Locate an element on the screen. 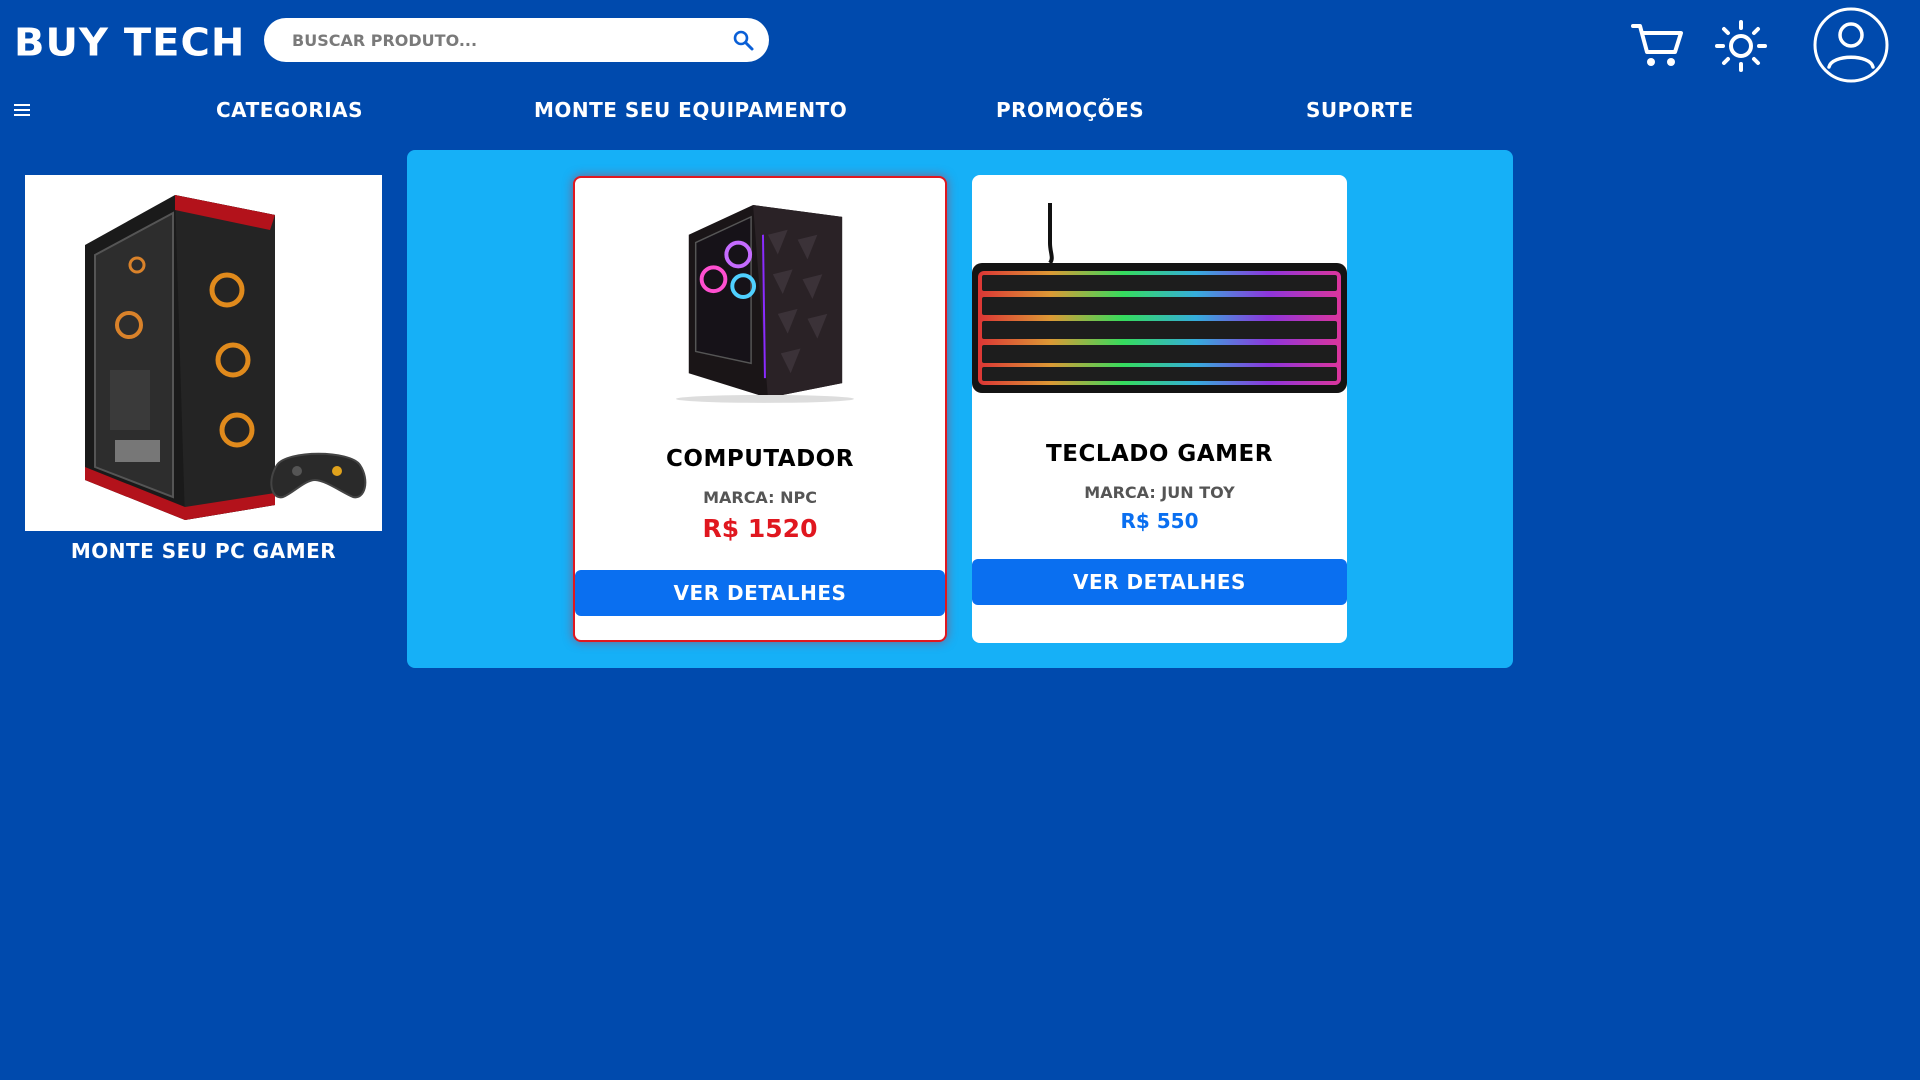 This screenshot has width=1920, height=1080. pc-gamer-promo: MONTE SEU PC GAMER is located at coordinates (203, 369).